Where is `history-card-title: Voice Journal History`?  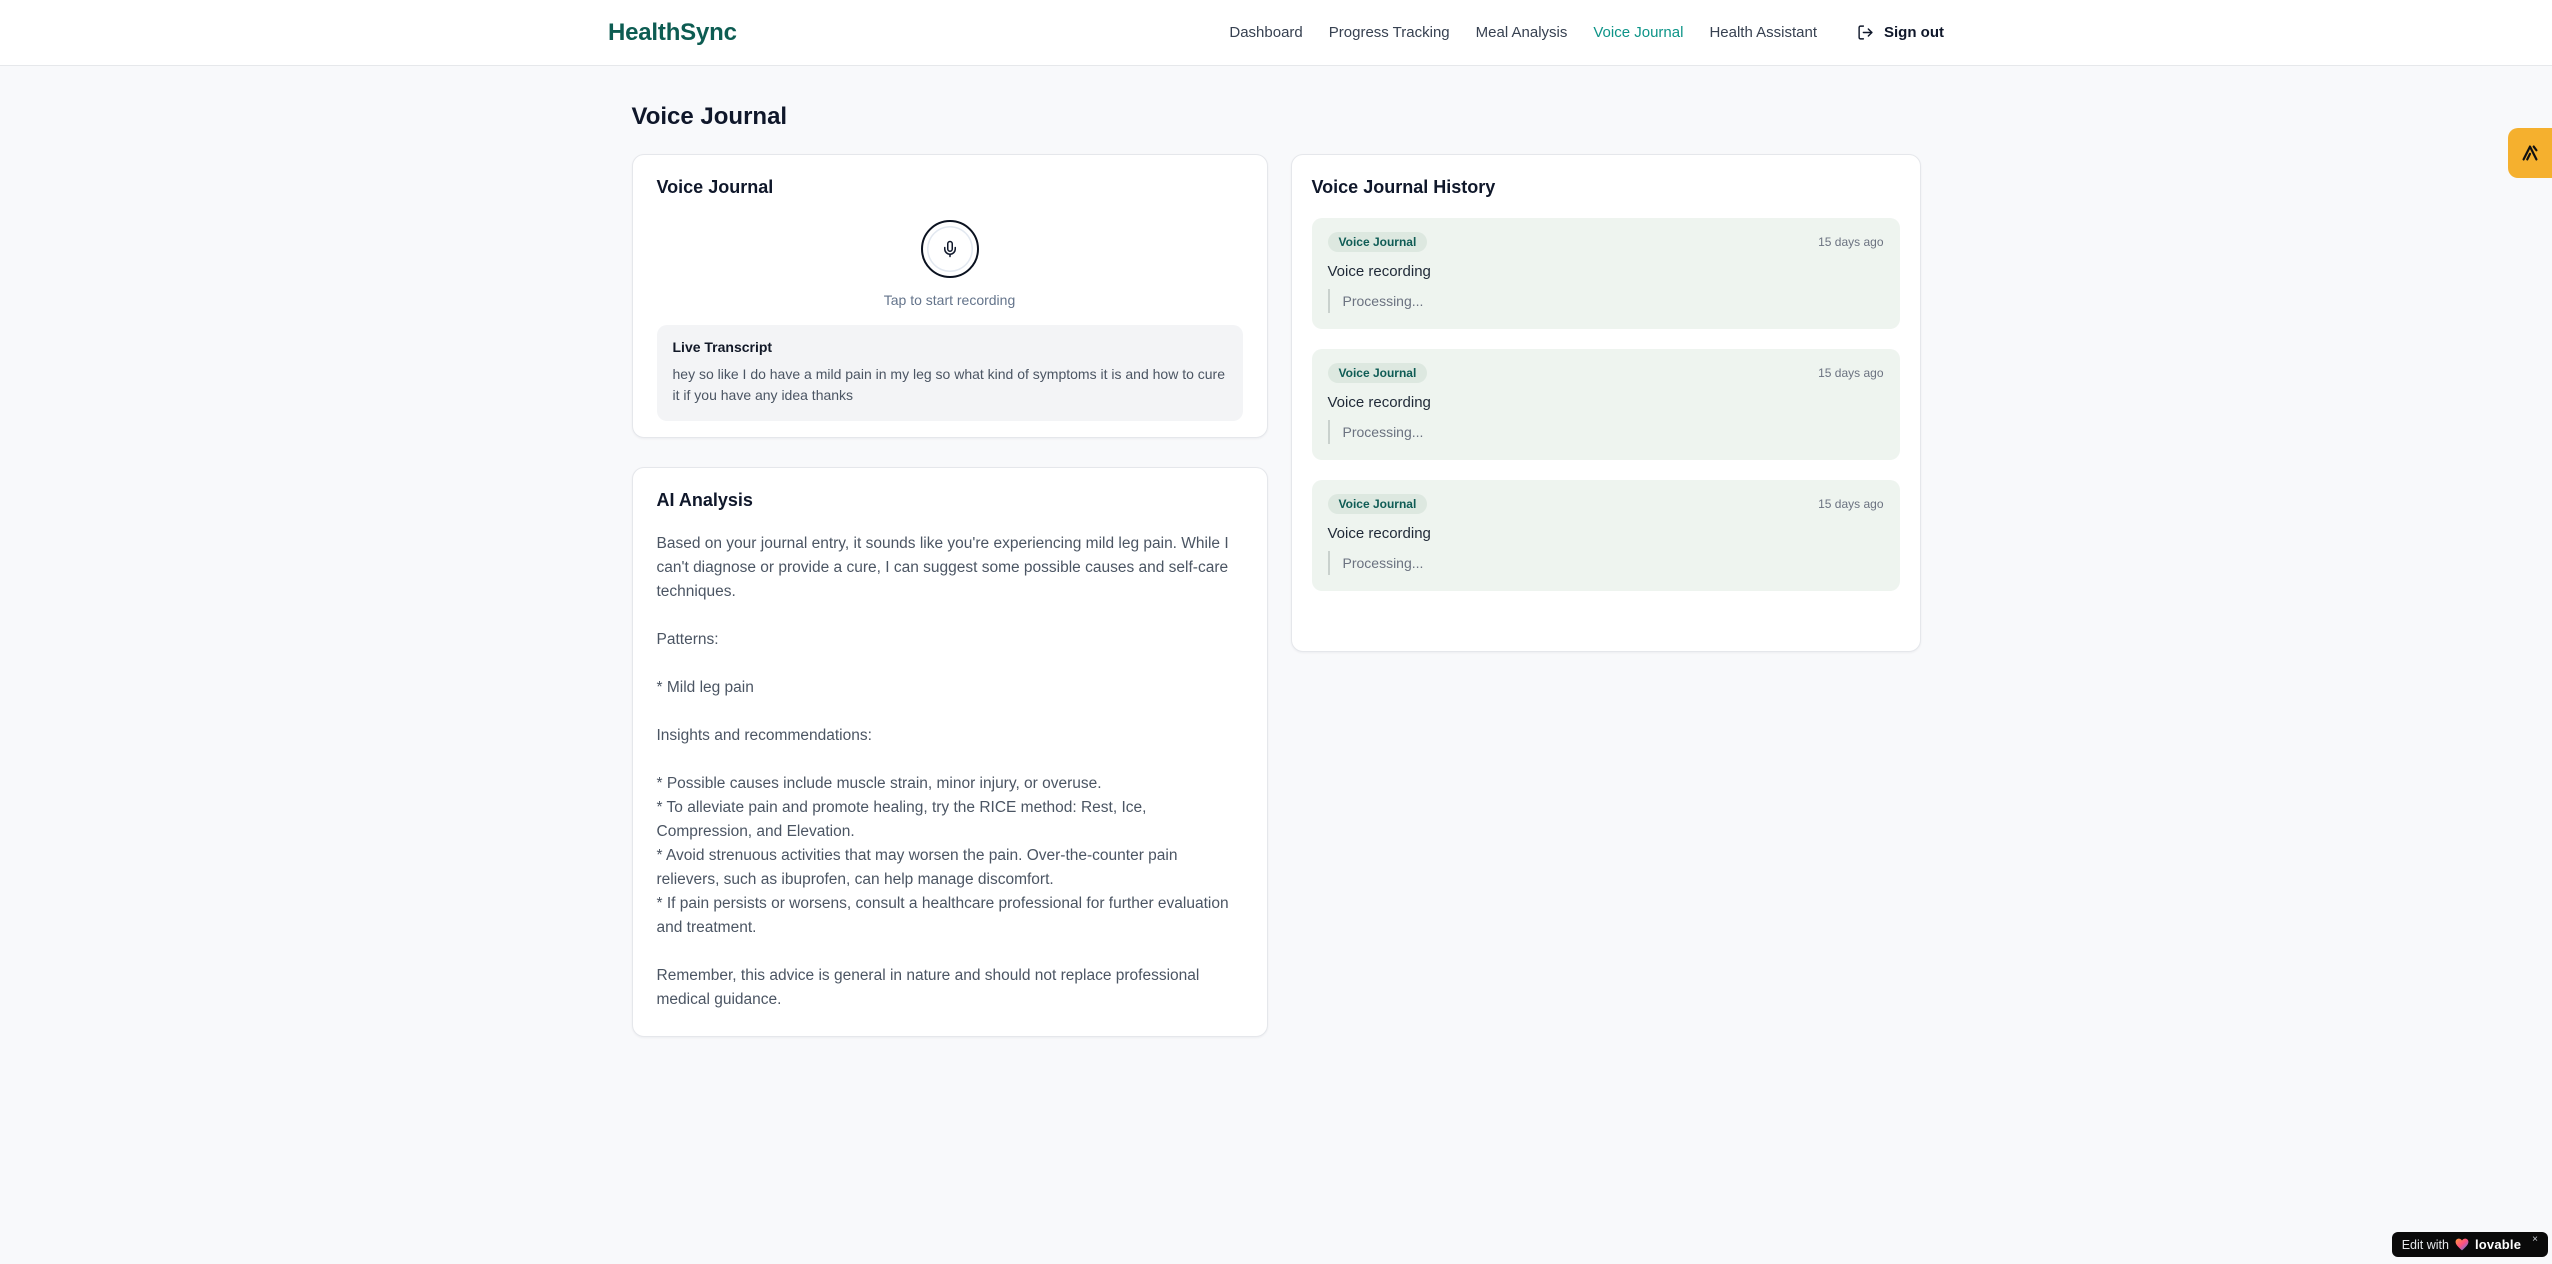 history-card-title: Voice Journal History is located at coordinates (1403, 187).